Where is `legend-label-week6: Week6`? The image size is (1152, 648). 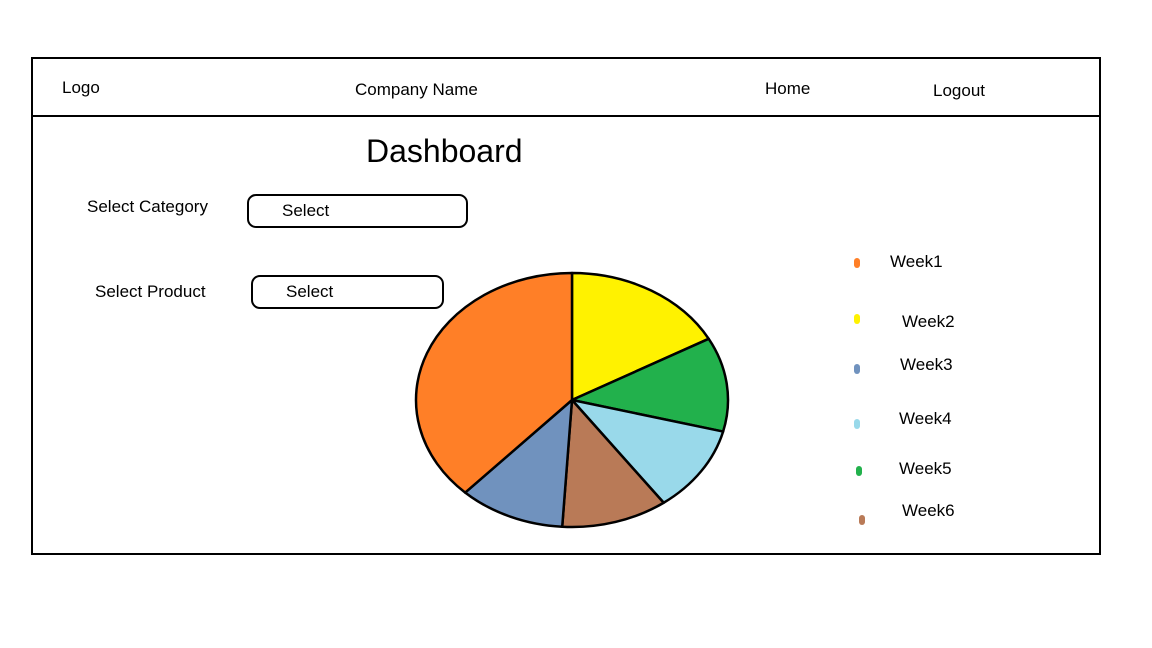
legend-label-week6: Week6 is located at coordinates (928, 510).